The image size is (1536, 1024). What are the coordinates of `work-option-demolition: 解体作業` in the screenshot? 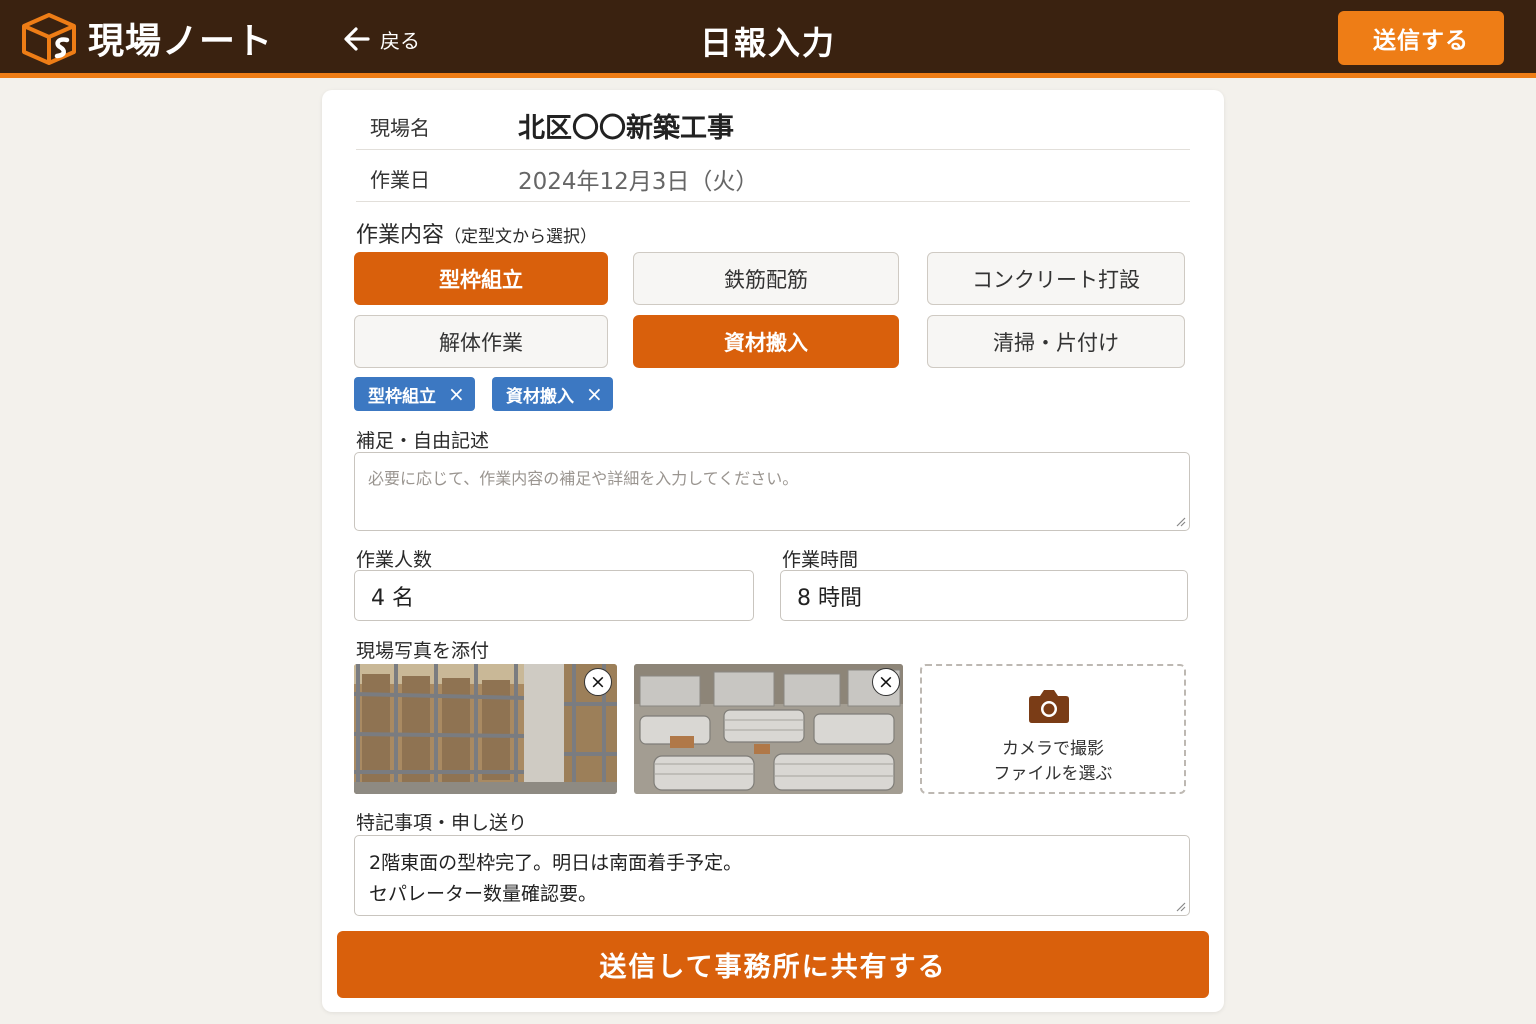 It's located at (481, 341).